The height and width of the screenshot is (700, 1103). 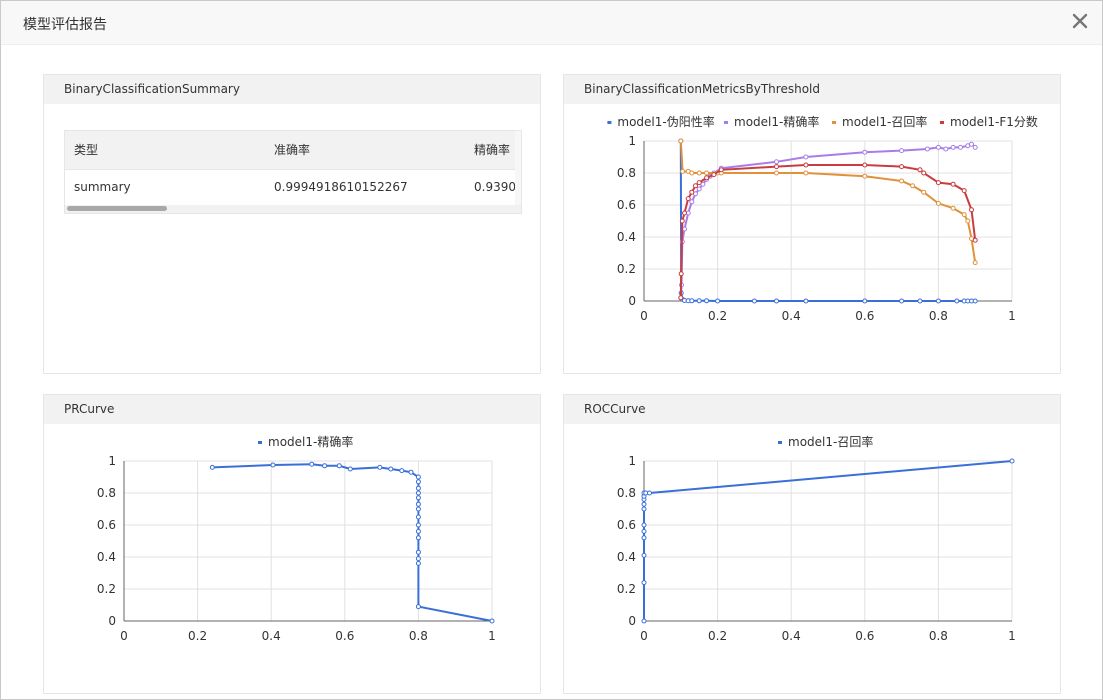 I want to click on legend-item: model1-伪阳性率, so click(x=661, y=121).